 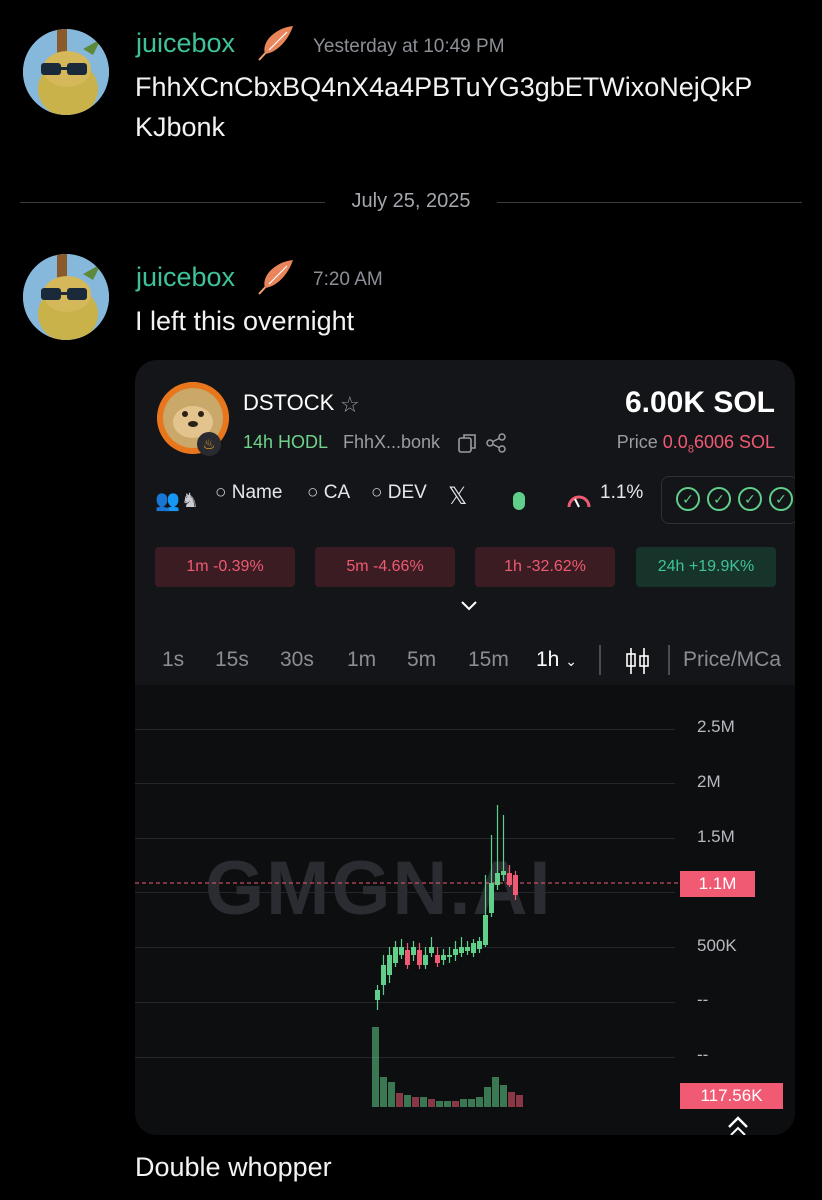 I want to click on change-24h: 24h +19.9K%, so click(x=706, y=567).